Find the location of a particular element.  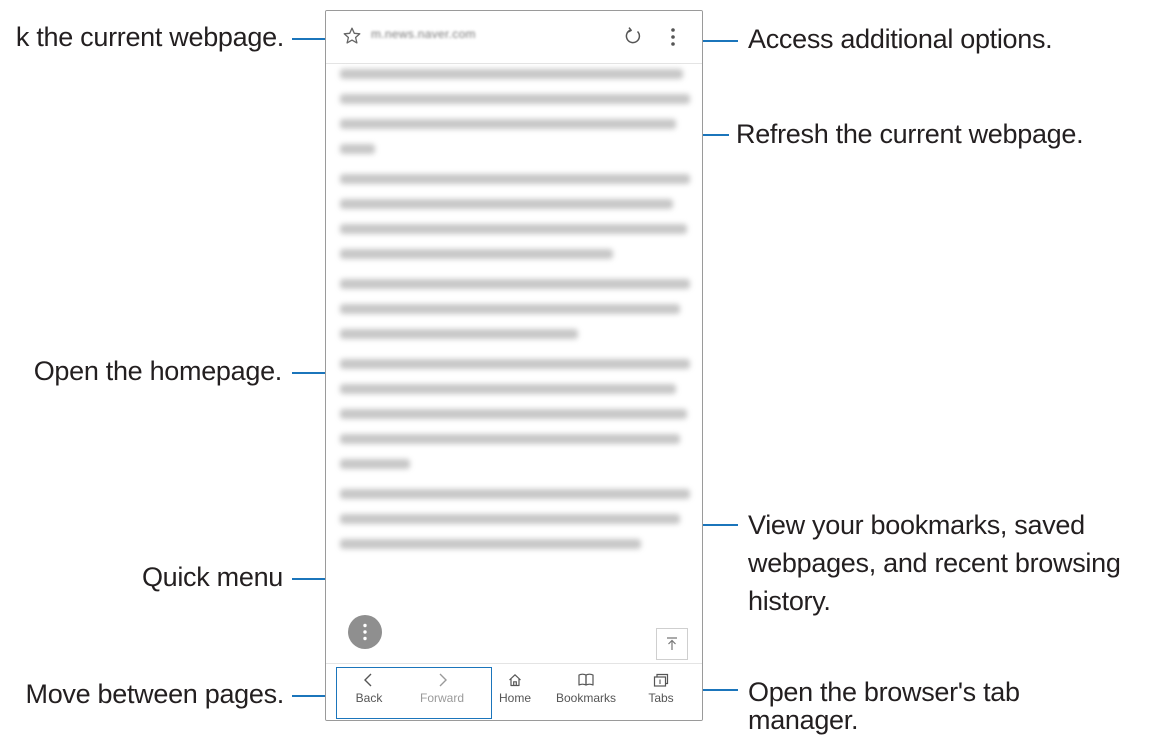

callout-homepage: Open the homepage. is located at coordinates (158, 371).